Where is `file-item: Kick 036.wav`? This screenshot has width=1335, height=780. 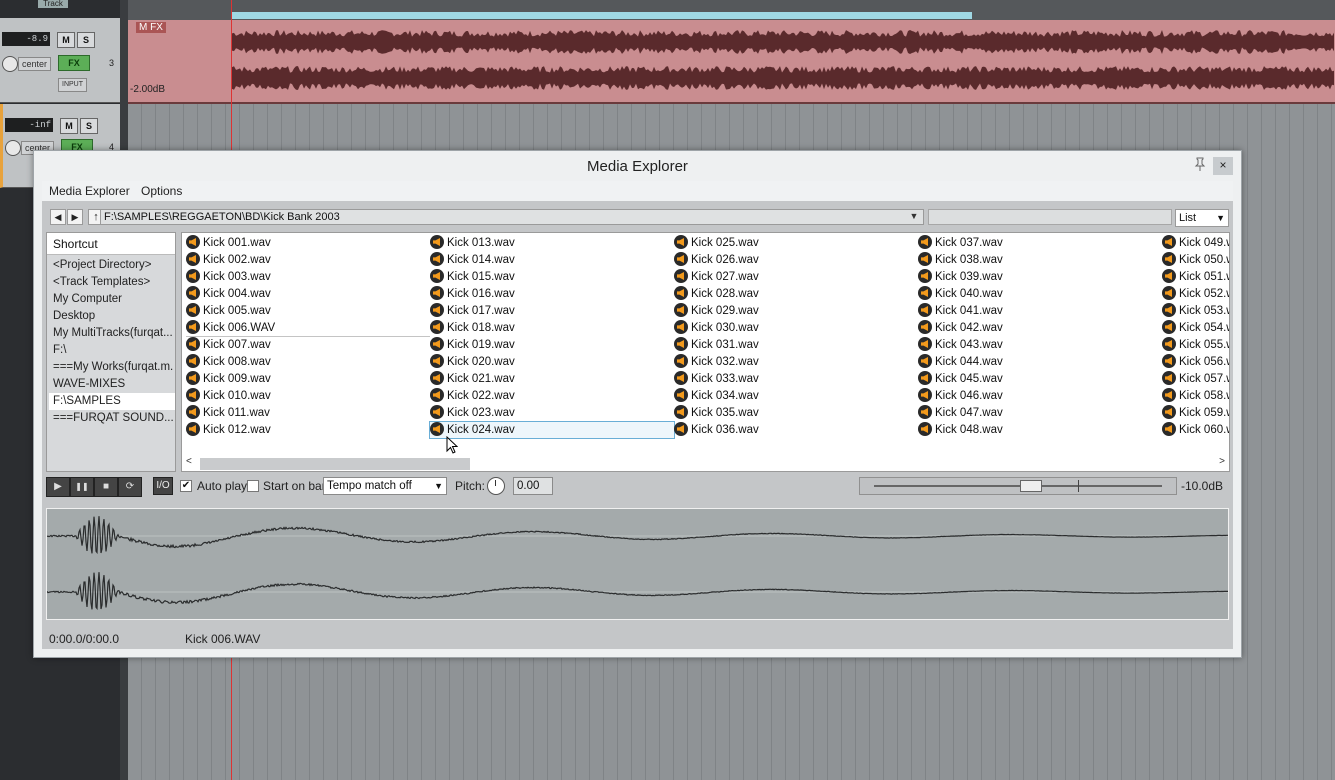 file-item: Kick 036.wav is located at coordinates (796, 430).